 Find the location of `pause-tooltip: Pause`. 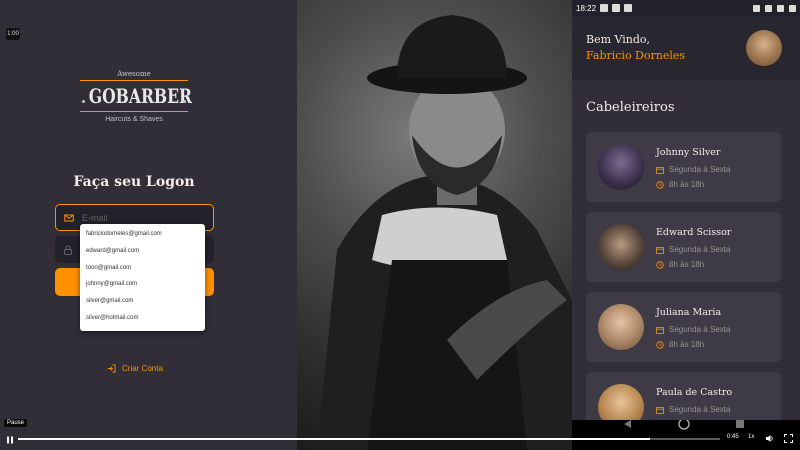

pause-tooltip: Pause is located at coordinates (16, 423).